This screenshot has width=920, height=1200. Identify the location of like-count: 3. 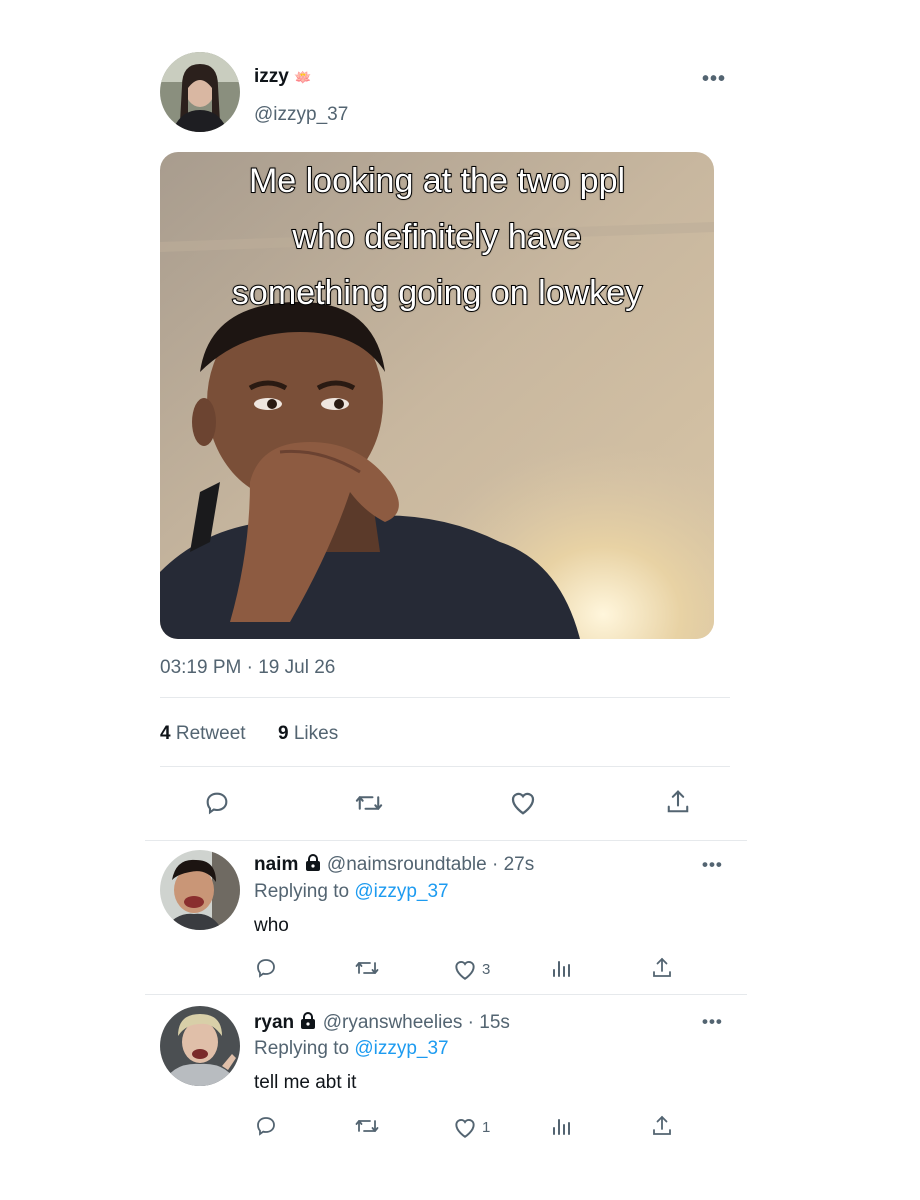
(486, 969).